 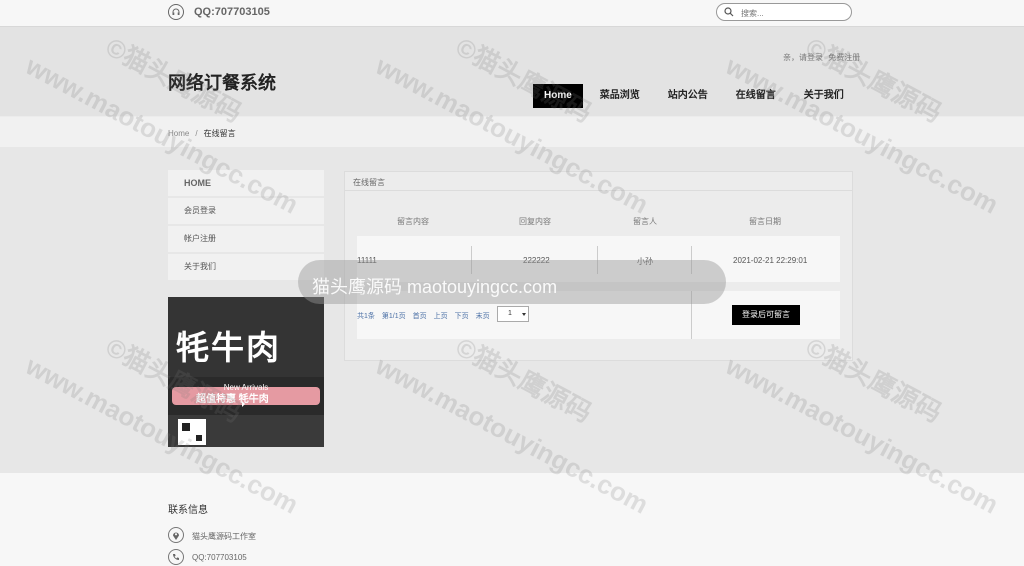 What do you see at coordinates (246, 183) in the screenshot?
I see `sidebar-item-home: HOME` at bounding box center [246, 183].